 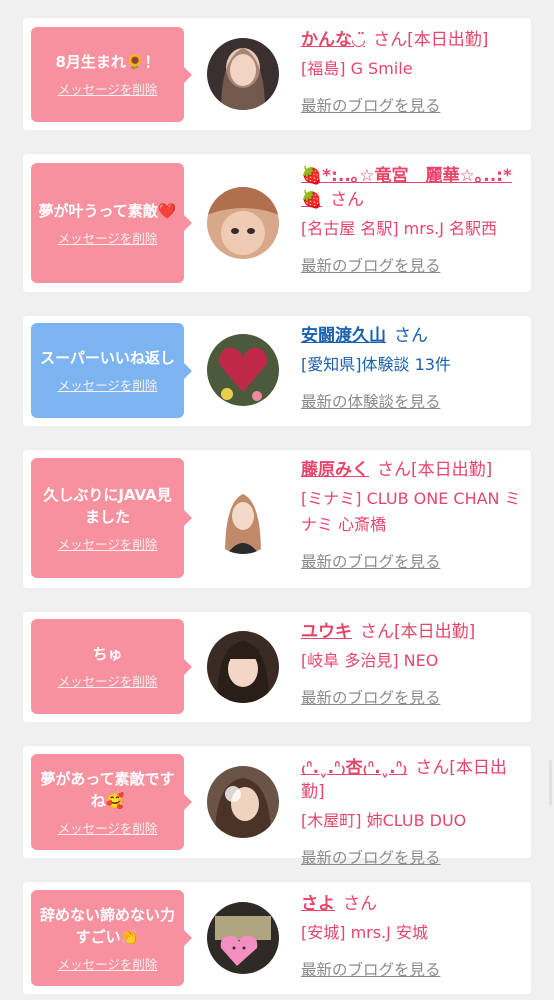 I want to click on latest-experience-link: 最新の体験談を見る, so click(x=415, y=401).